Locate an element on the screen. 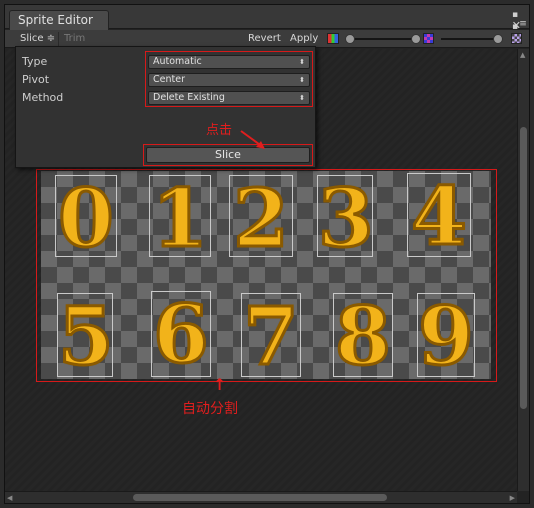 Image resolution: width=534 pixels, height=508 pixels. method-dropdown: Delete Existing ⬍ is located at coordinates (229, 98).